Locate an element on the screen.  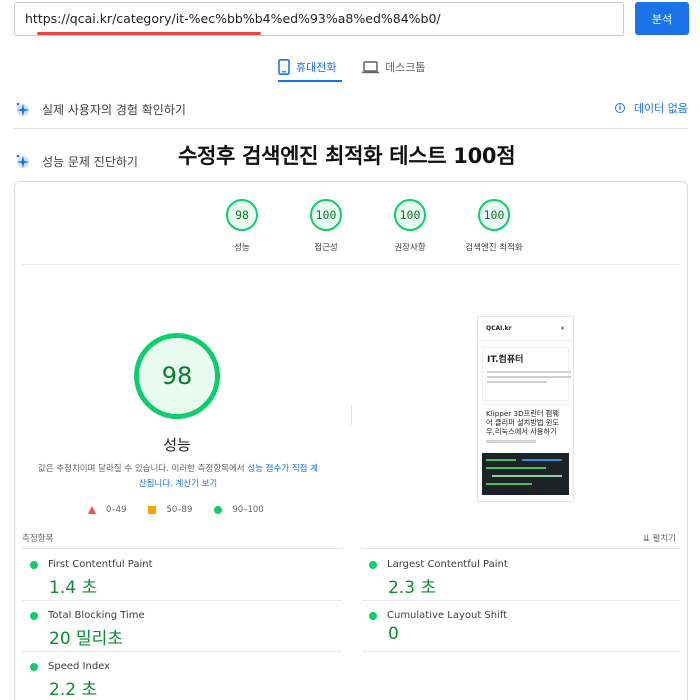
gauge-seo: 100 검색엔진 최적화 is located at coordinates (494, 226).